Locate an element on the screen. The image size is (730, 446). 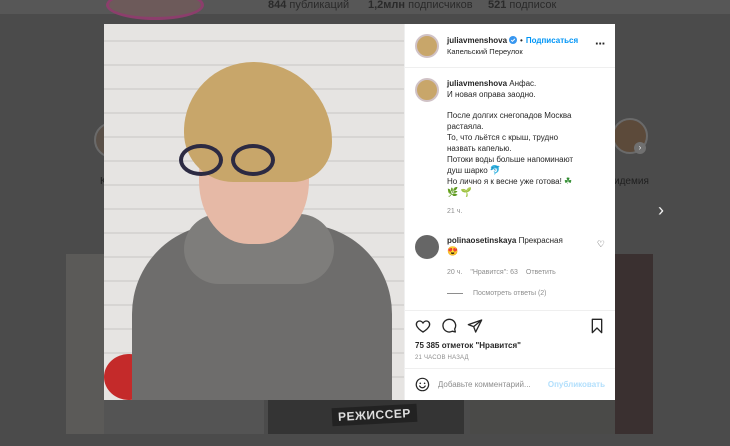
photo-glasses is located at coordinates (239, 161).